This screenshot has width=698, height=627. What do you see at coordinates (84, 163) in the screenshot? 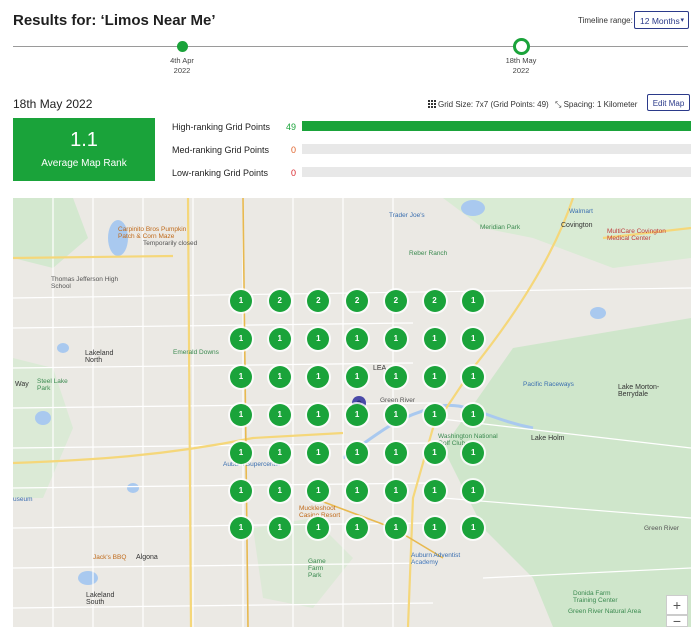
I see `average-rank-label: Average Map Rank` at bounding box center [84, 163].